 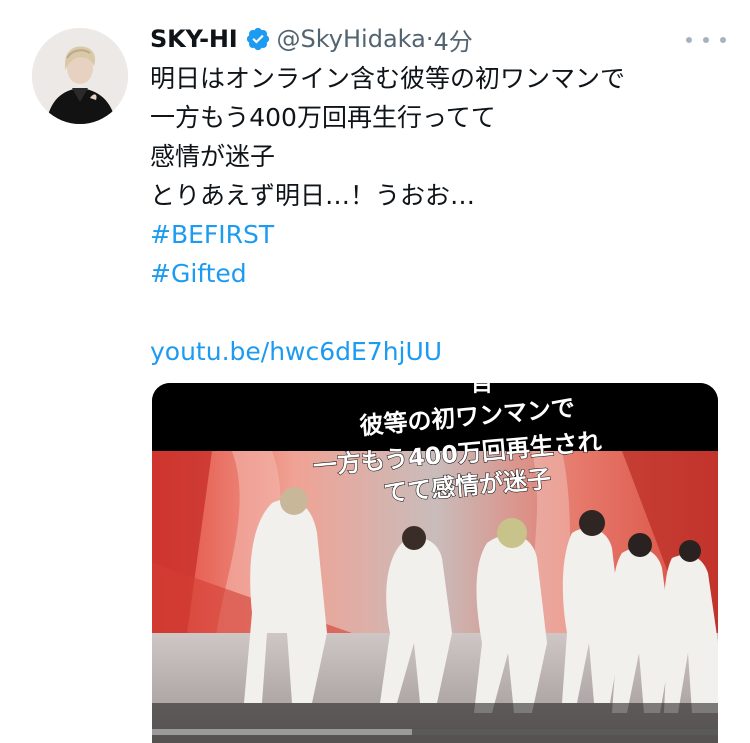 What do you see at coordinates (440, 273) in the screenshot?
I see `hashtag-gifted: #Gifted` at bounding box center [440, 273].